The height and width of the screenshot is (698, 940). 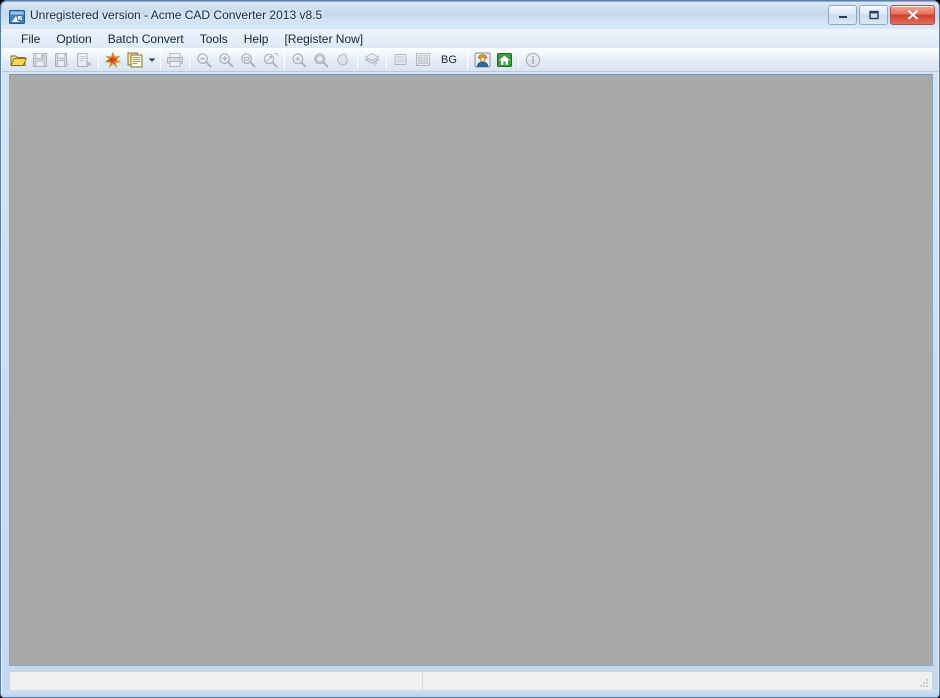 I want to click on background-color-button: BG, so click(x=449, y=60).